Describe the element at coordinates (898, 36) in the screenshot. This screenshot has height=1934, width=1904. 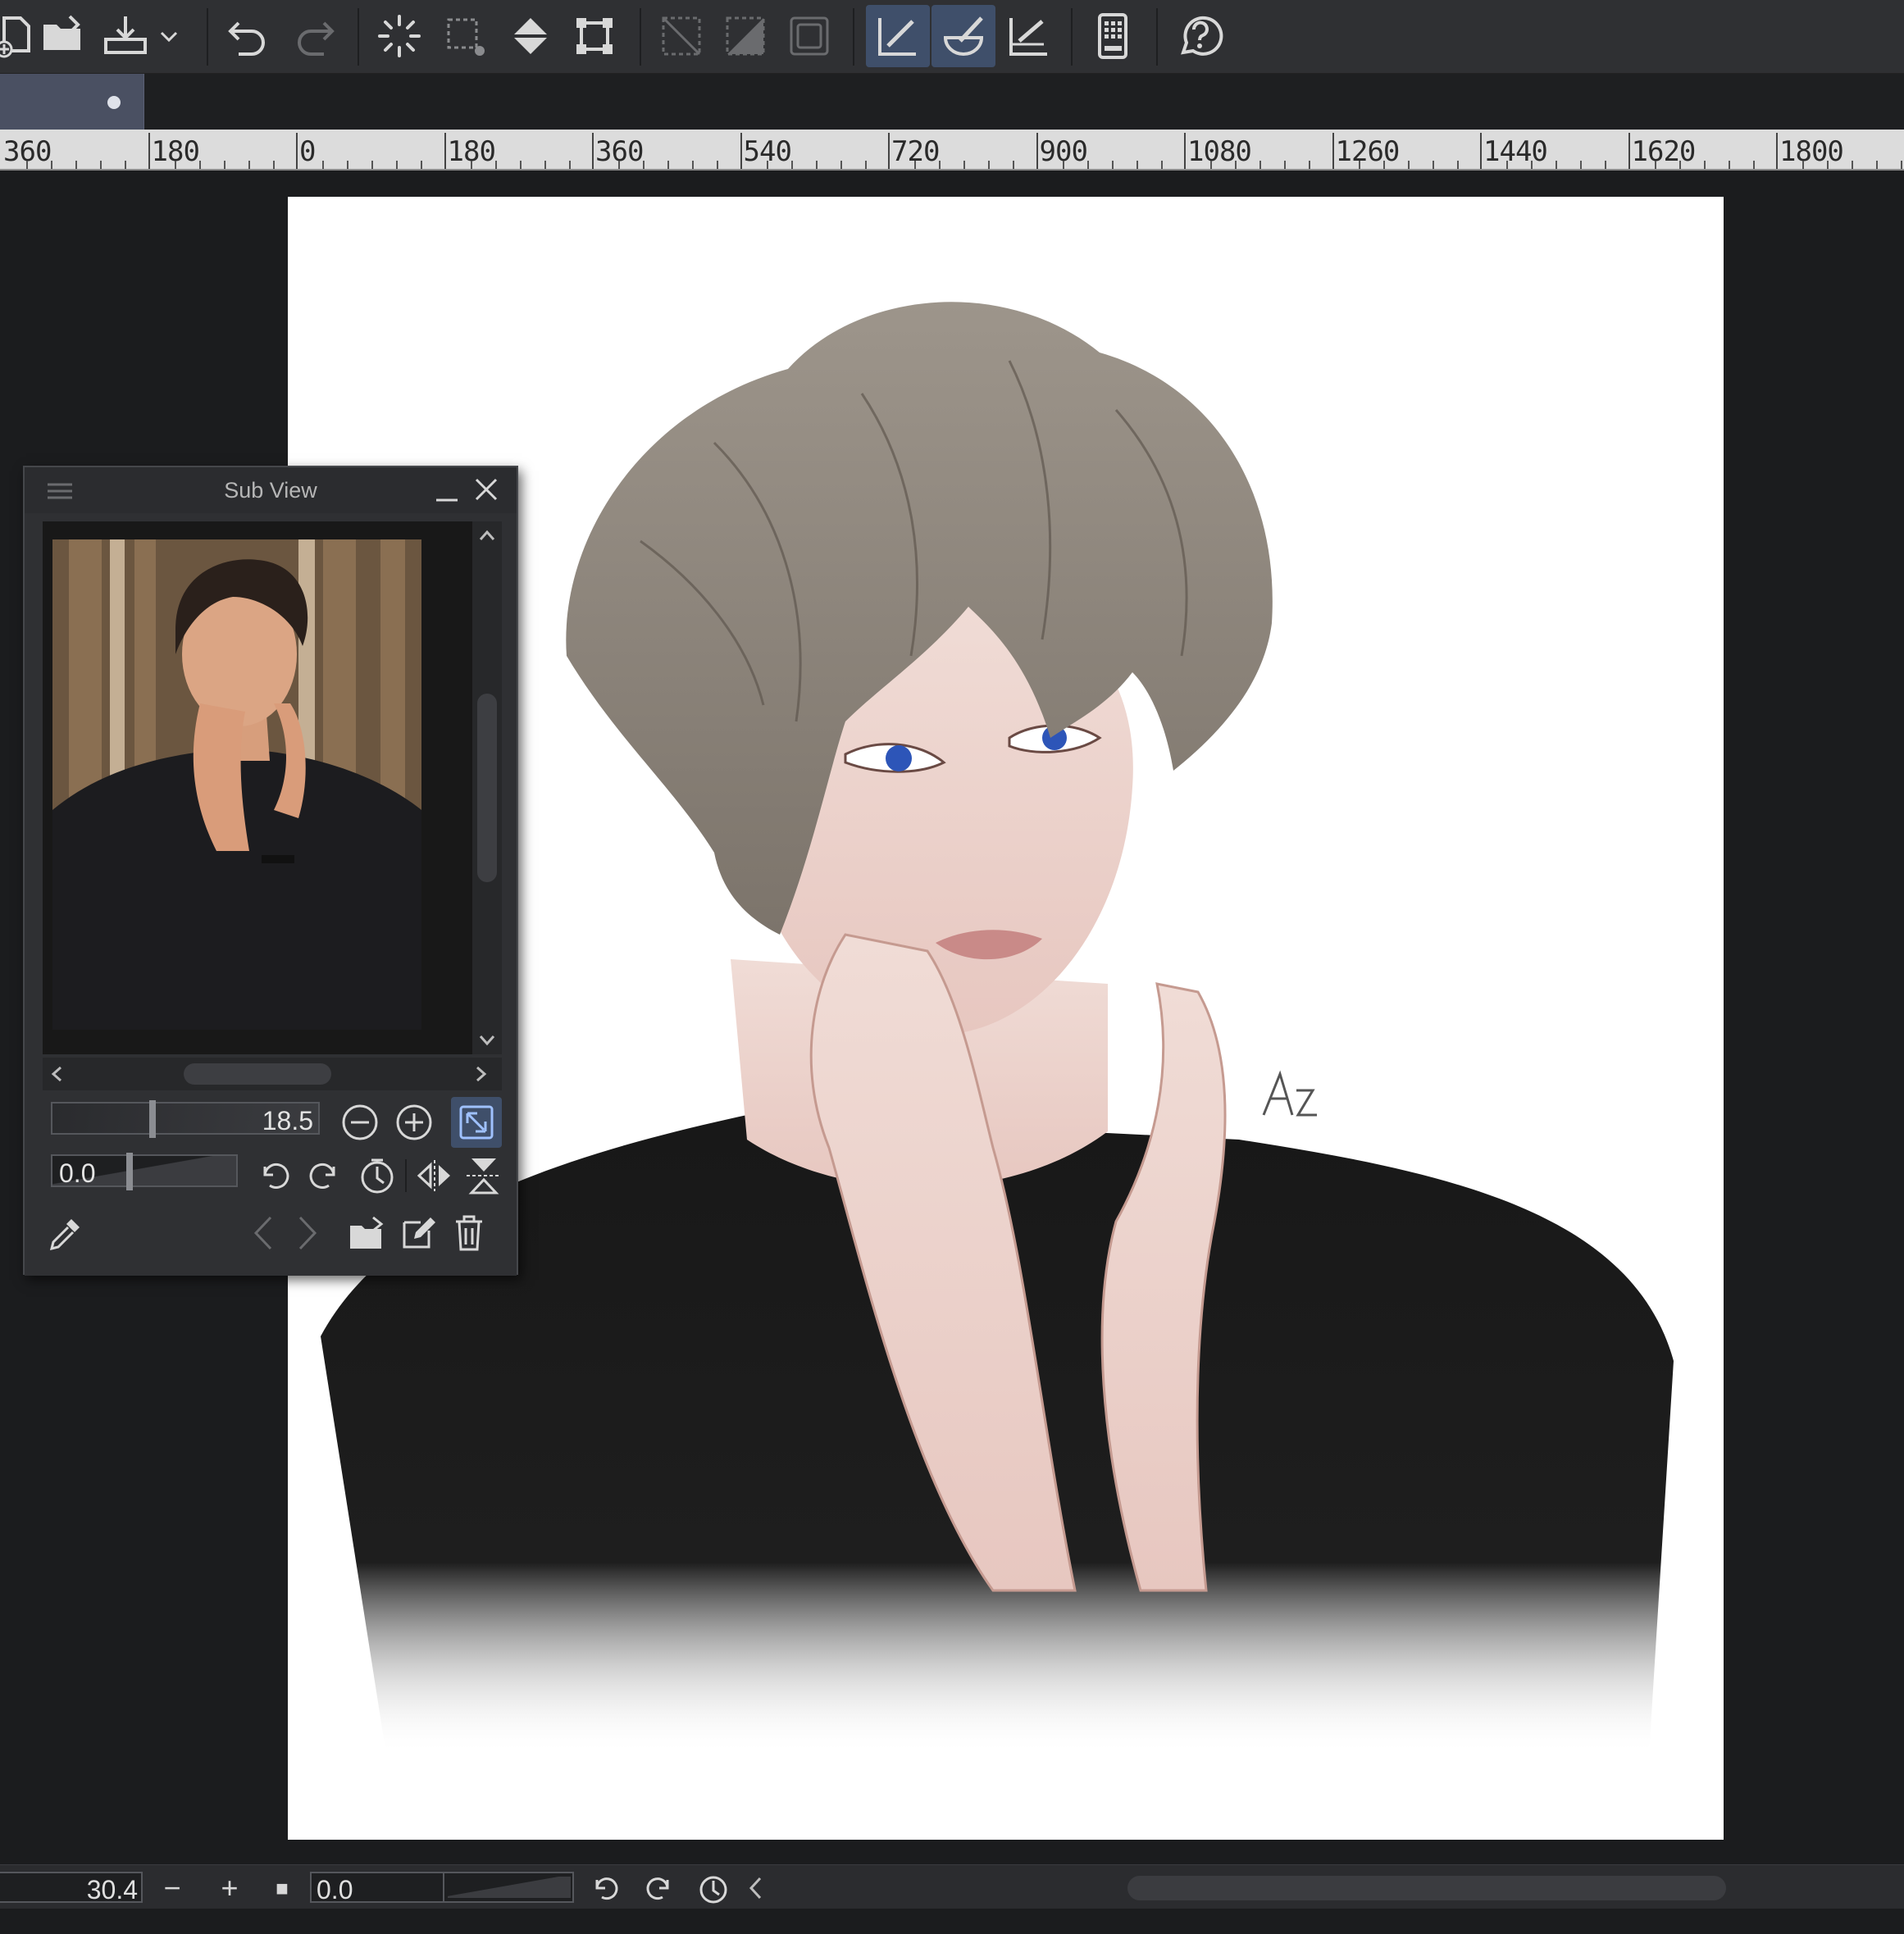
I see `pen-pressure-icon` at that location.